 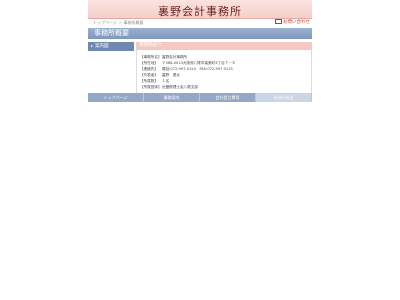 What do you see at coordinates (92, 45) in the screenshot?
I see `arrow-right-icon` at bounding box center [92, 45].